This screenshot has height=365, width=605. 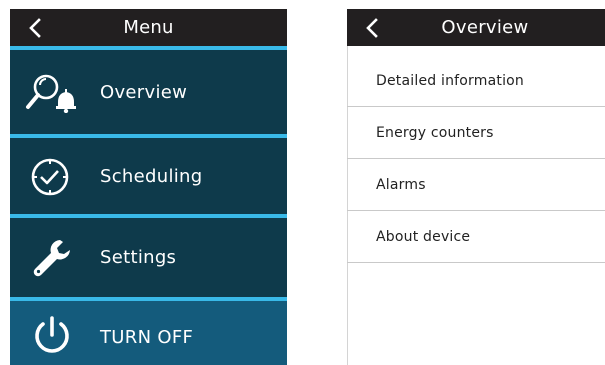 I want to click on list-item-energy-counters: Energy counters, so click(x=476, y=133).